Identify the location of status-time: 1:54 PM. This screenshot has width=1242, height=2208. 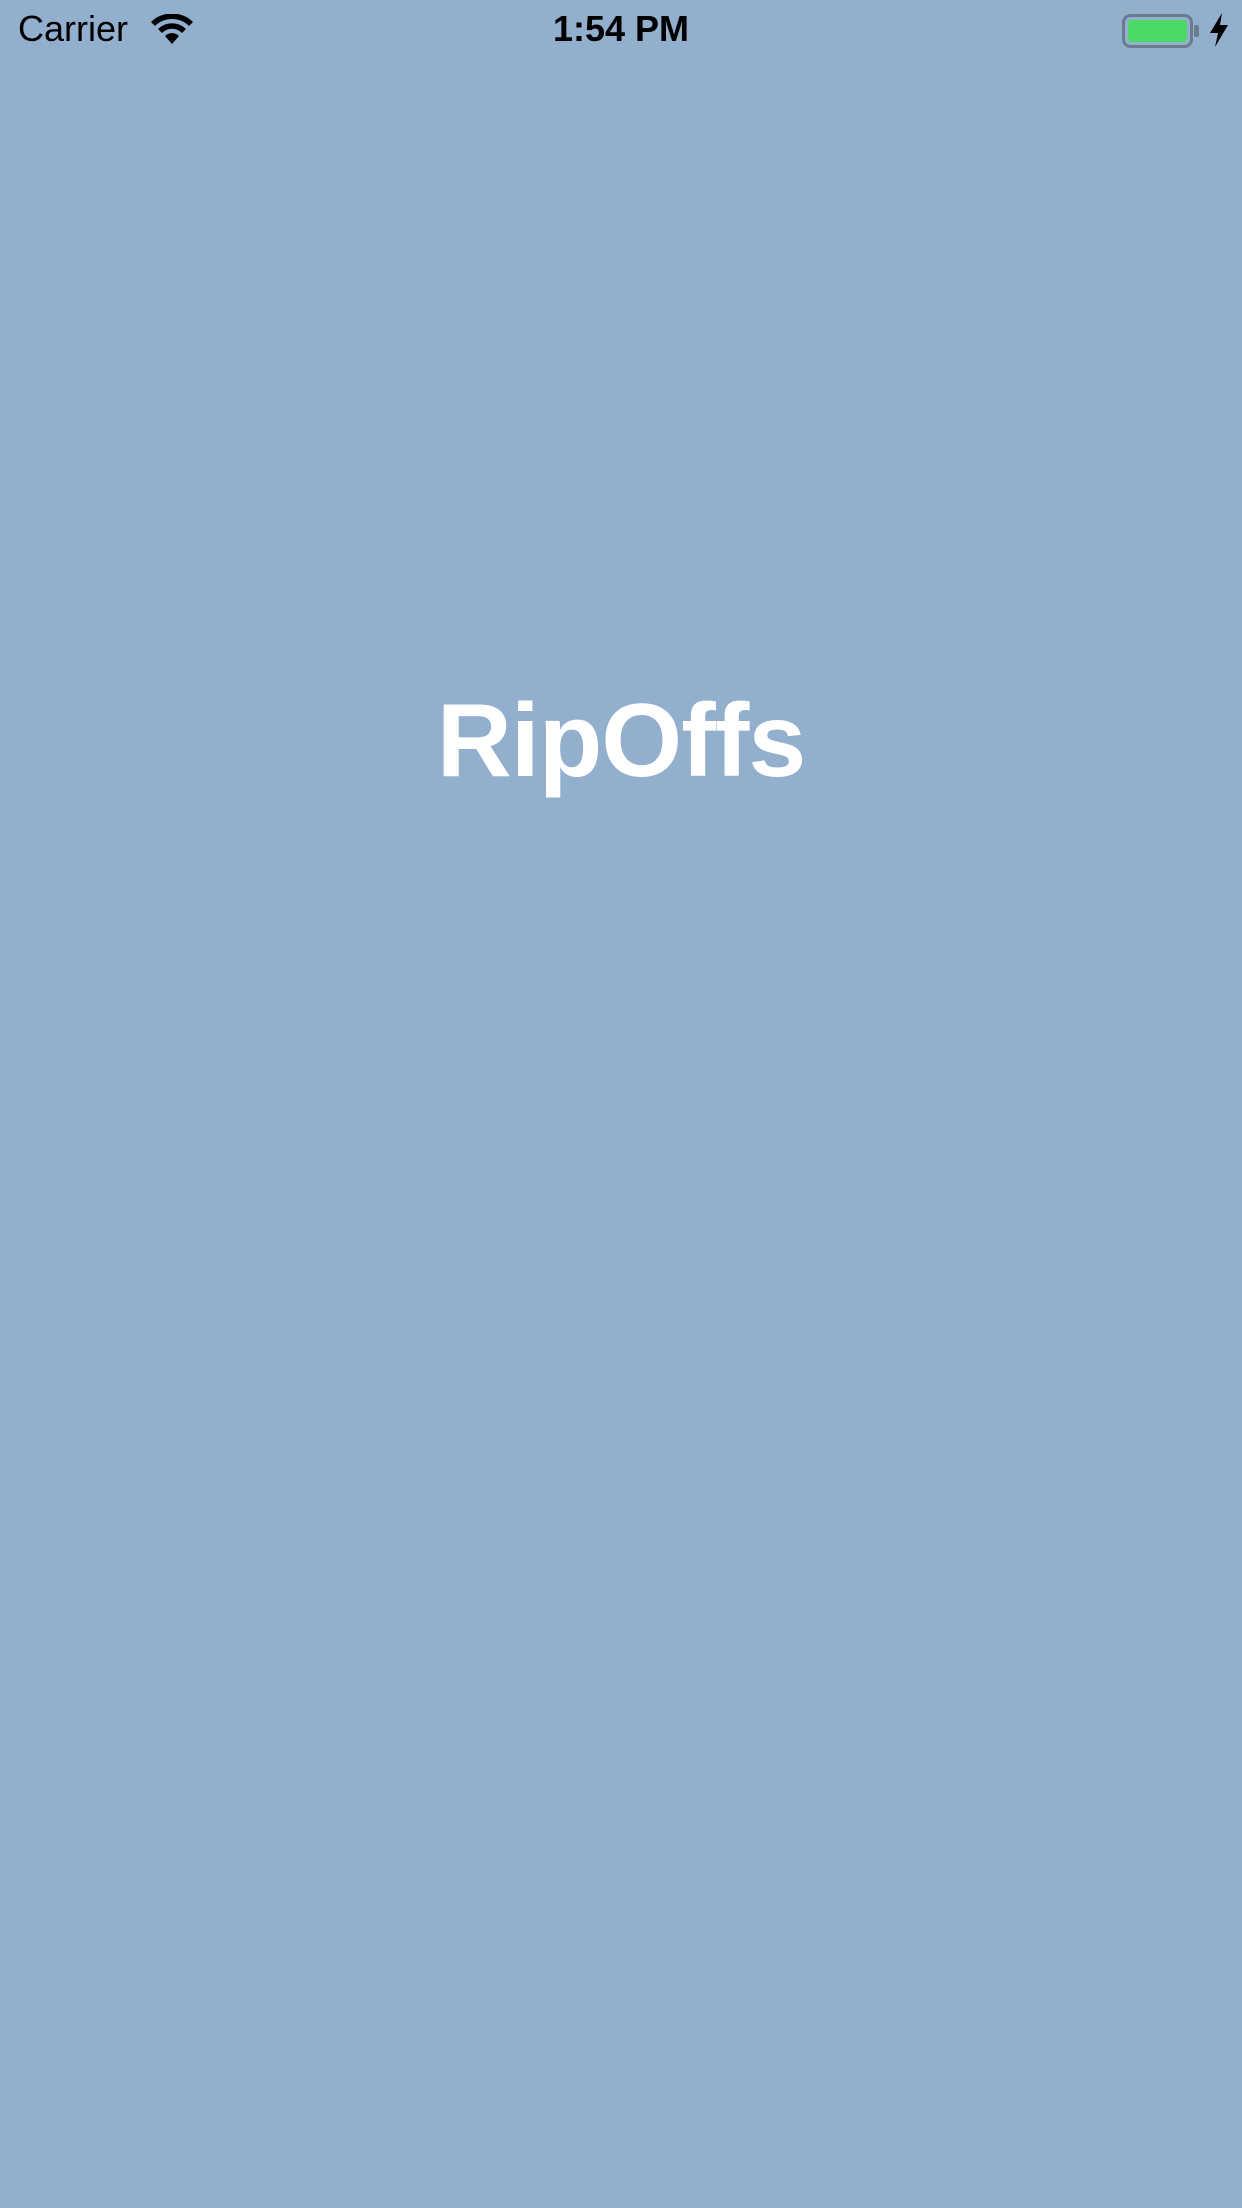
(621, 28).